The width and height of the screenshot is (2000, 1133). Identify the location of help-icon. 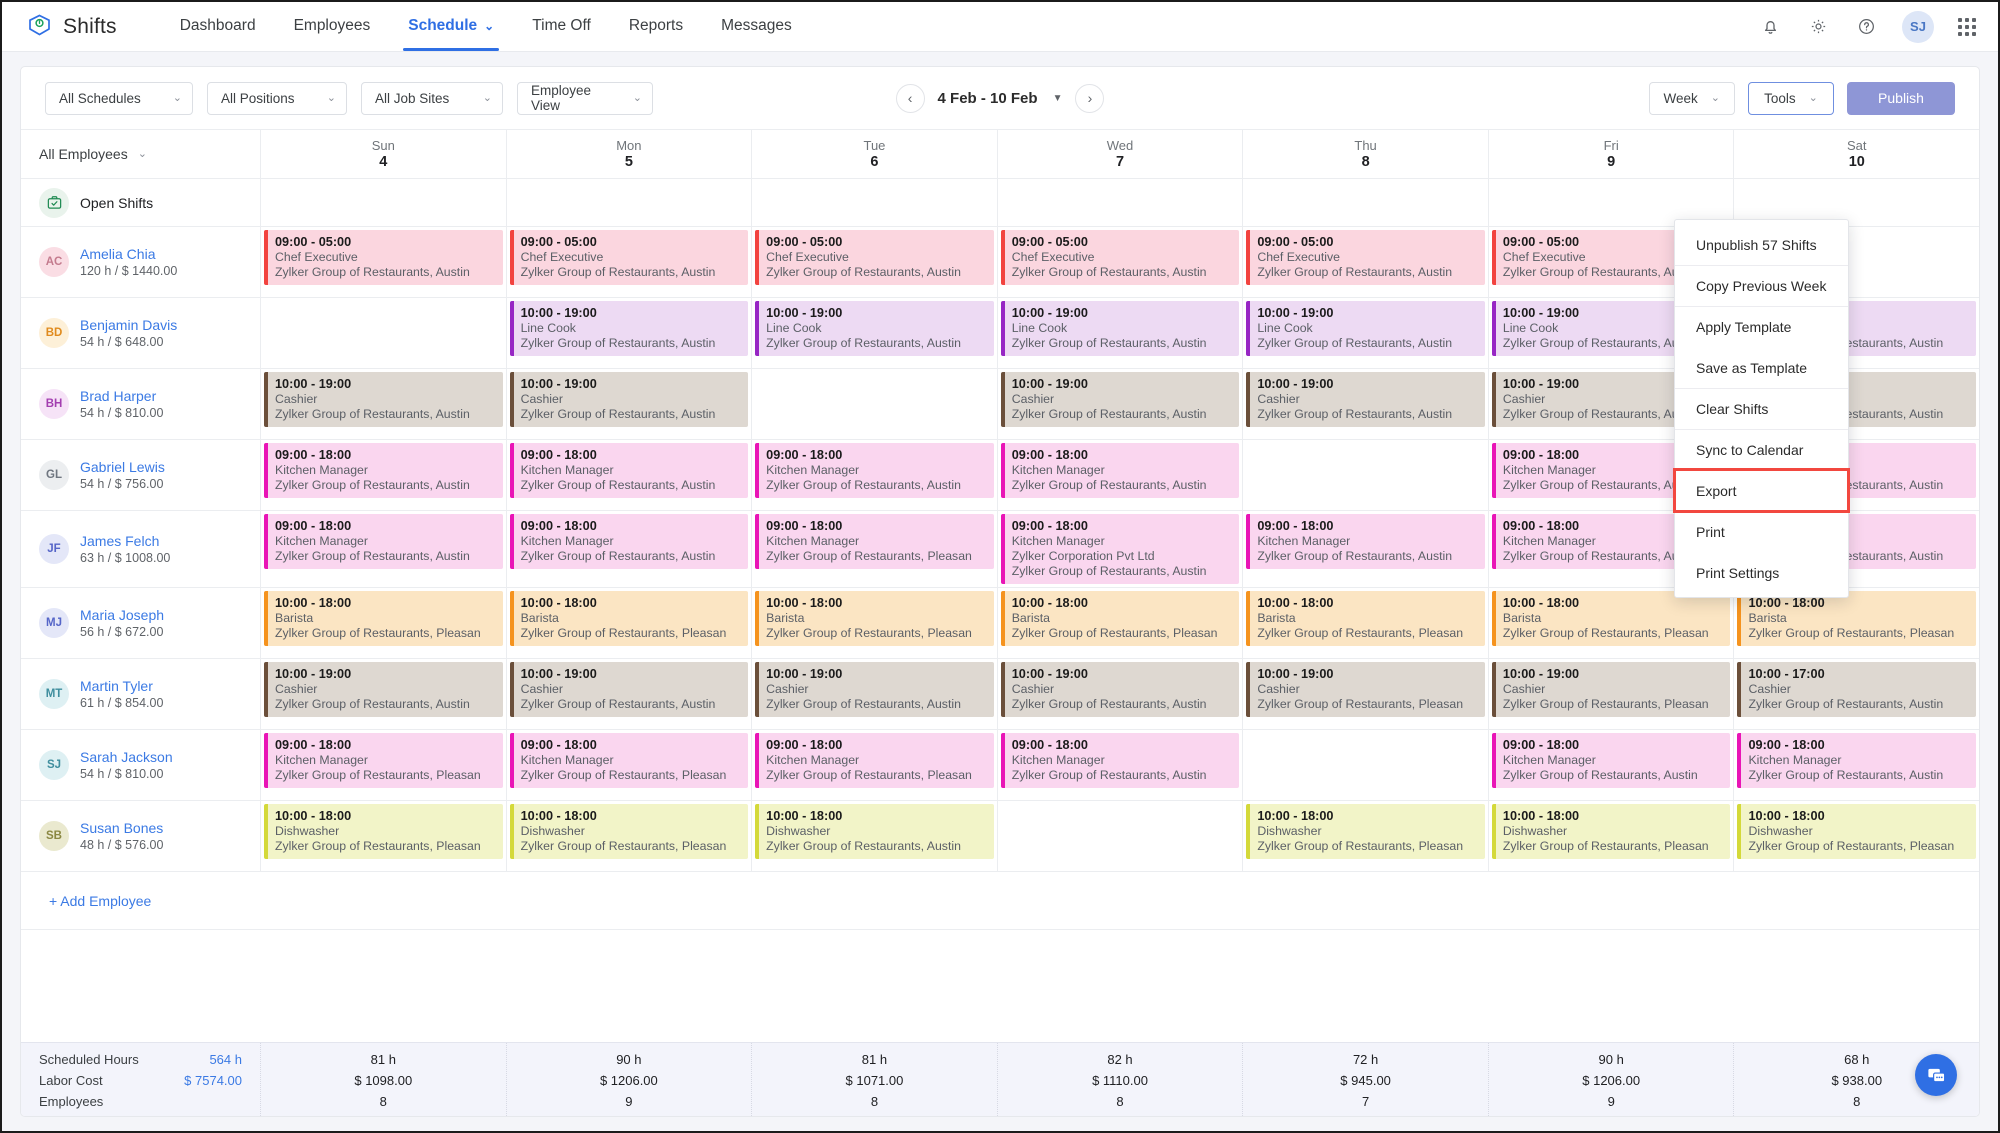
(1866, 27).